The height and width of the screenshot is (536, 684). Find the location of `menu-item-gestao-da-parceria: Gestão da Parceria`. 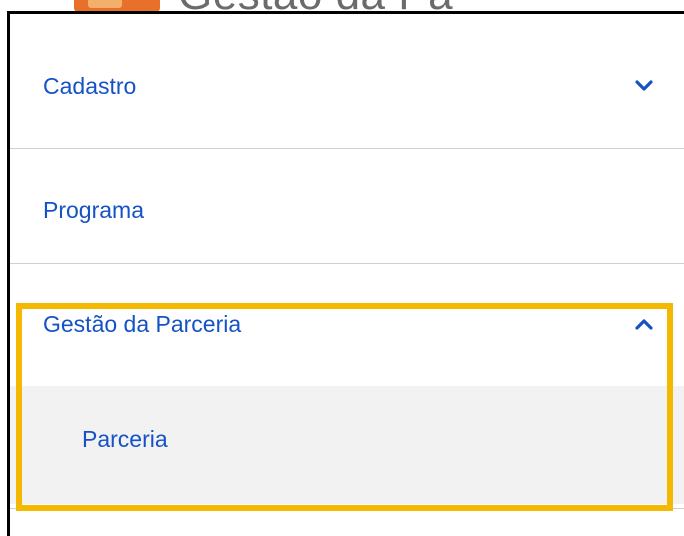

menu-item-gestao-da-parceria: Gestão da Parceria is located at coordinates (347, 324).